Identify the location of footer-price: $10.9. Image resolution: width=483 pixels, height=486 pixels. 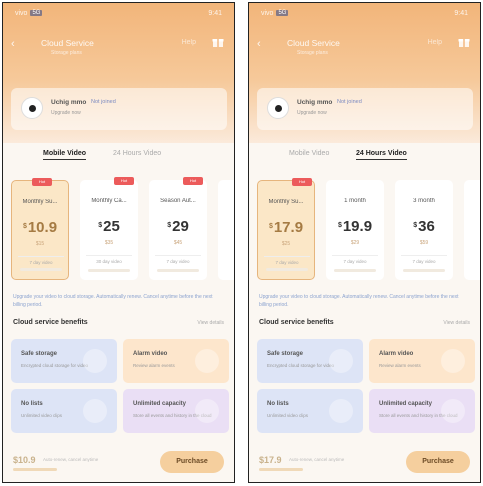
(24, 460).